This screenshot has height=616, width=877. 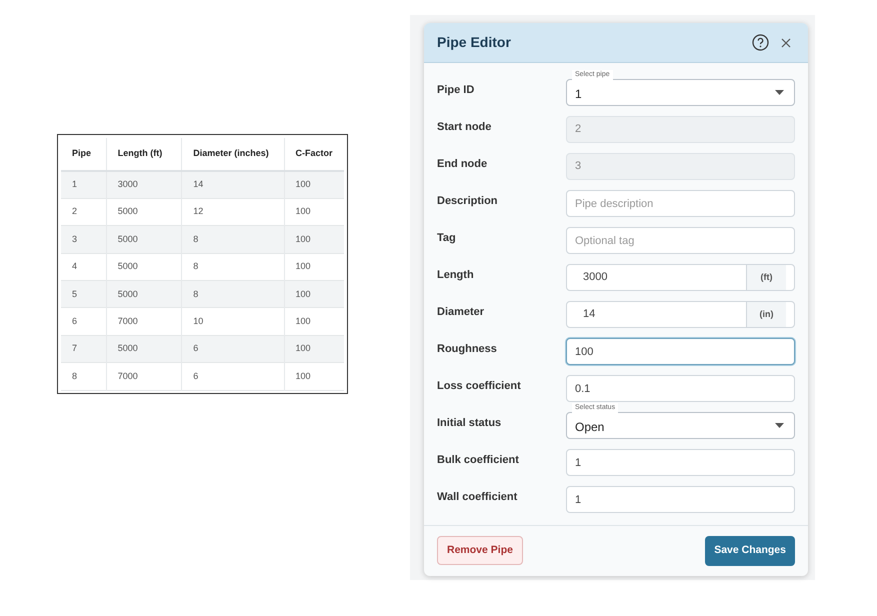 What do you see at coordinates (233, 184) in the screenshot?
I see `table-cell: 14` at bounding box center [233, 184].